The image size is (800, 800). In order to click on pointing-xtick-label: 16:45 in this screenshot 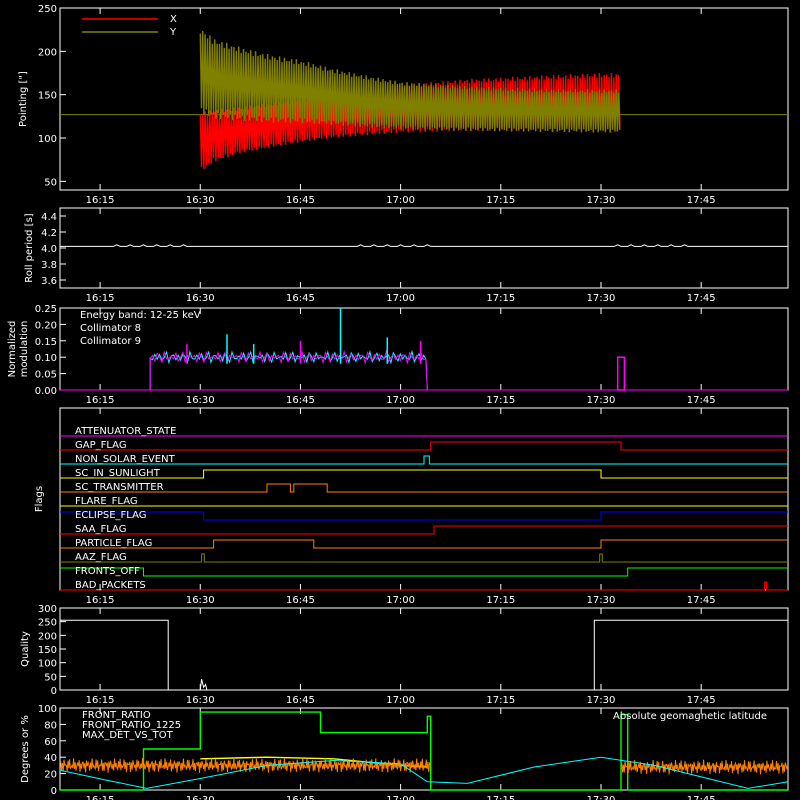, I will do `click(300, 200)`.